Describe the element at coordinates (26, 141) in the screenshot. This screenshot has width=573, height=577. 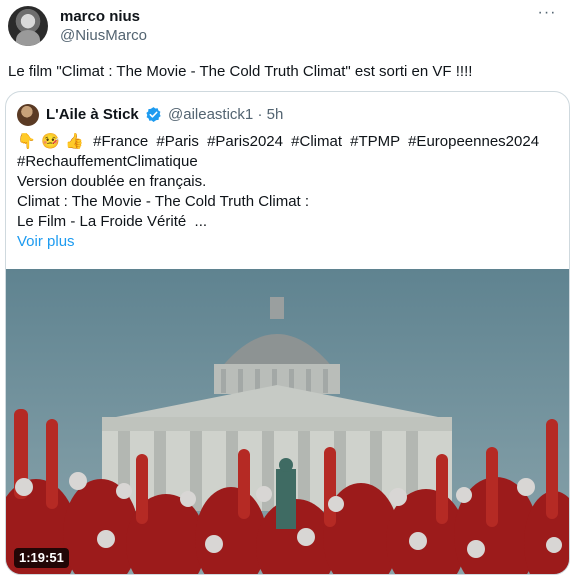
I see `point-down-emoji-icon: 👇` at that location.